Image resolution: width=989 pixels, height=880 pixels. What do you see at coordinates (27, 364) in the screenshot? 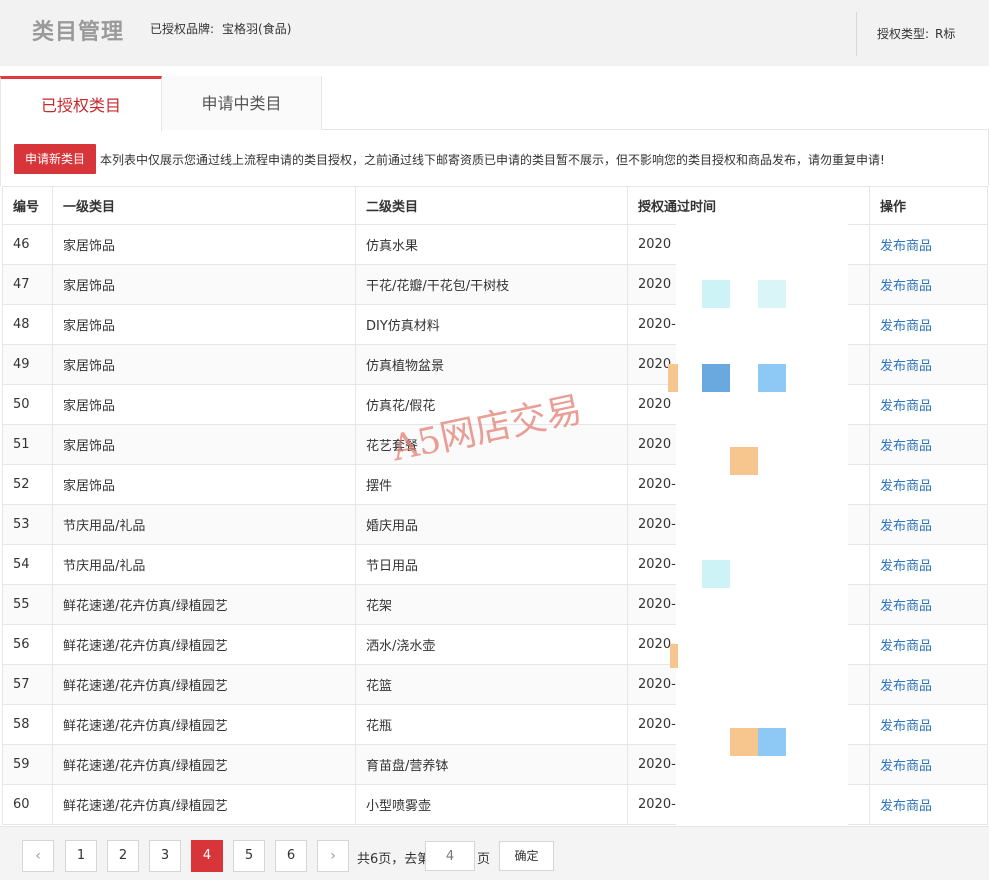
I see `cell-id: 49` at bounding box center [27, 364].